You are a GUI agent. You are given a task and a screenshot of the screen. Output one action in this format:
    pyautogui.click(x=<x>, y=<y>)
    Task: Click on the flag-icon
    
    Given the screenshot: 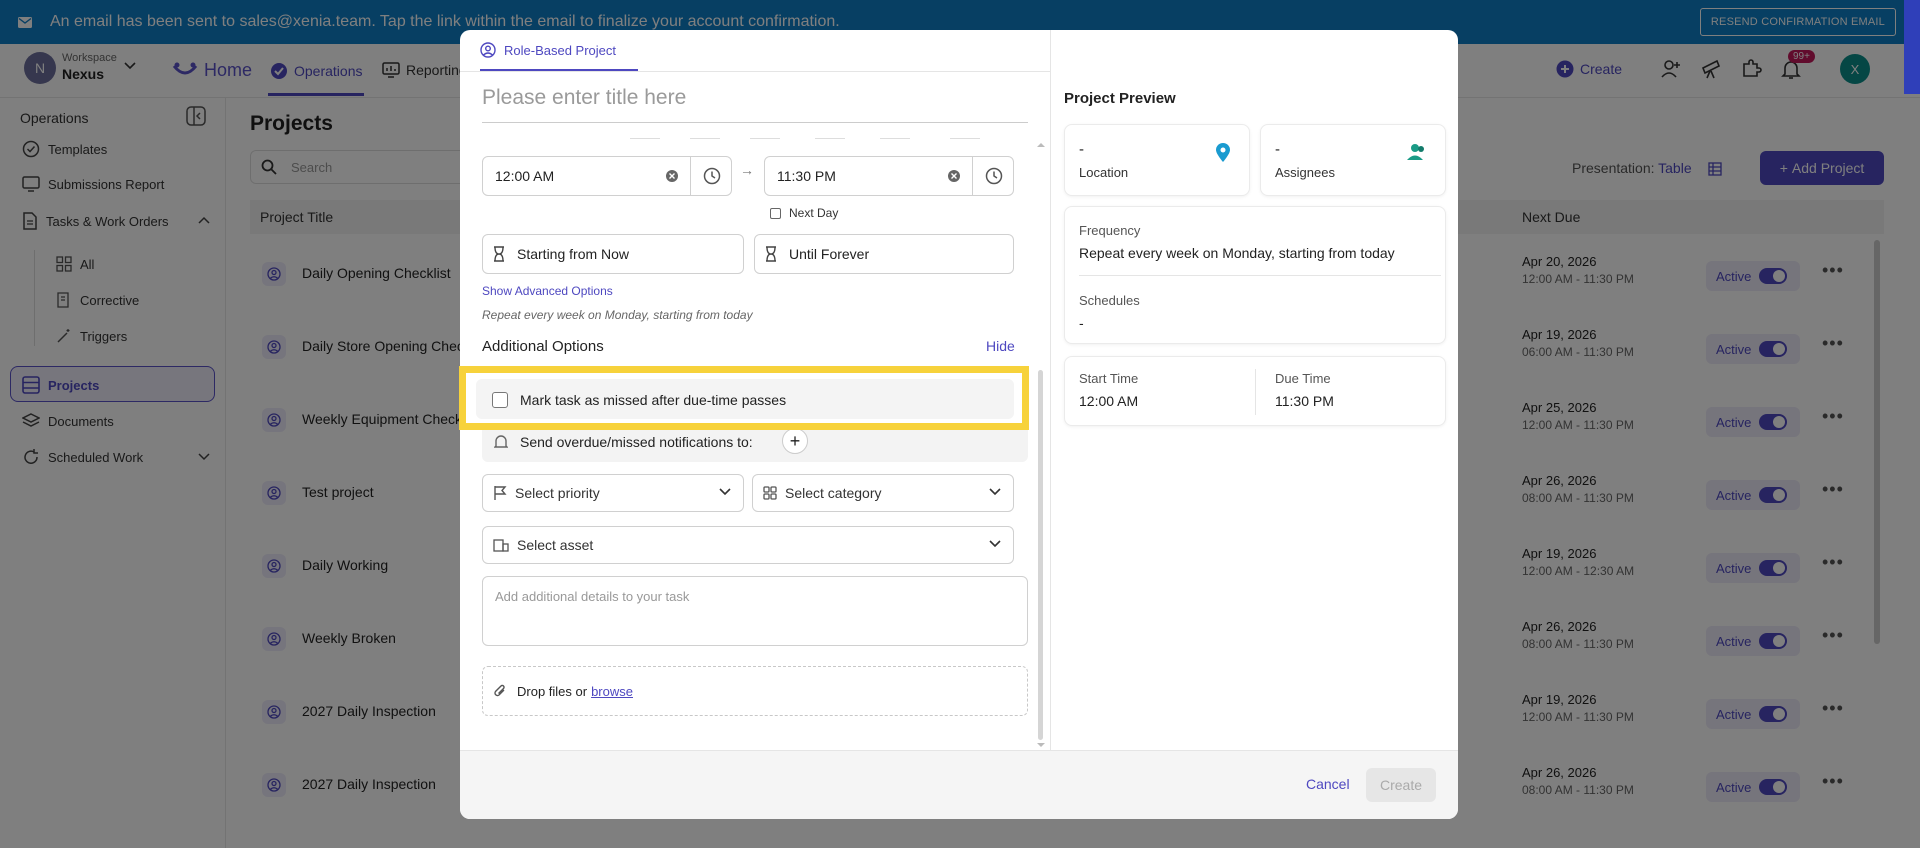 What is the action you would take?
    pyautogui.click(x=500, y=493)
    